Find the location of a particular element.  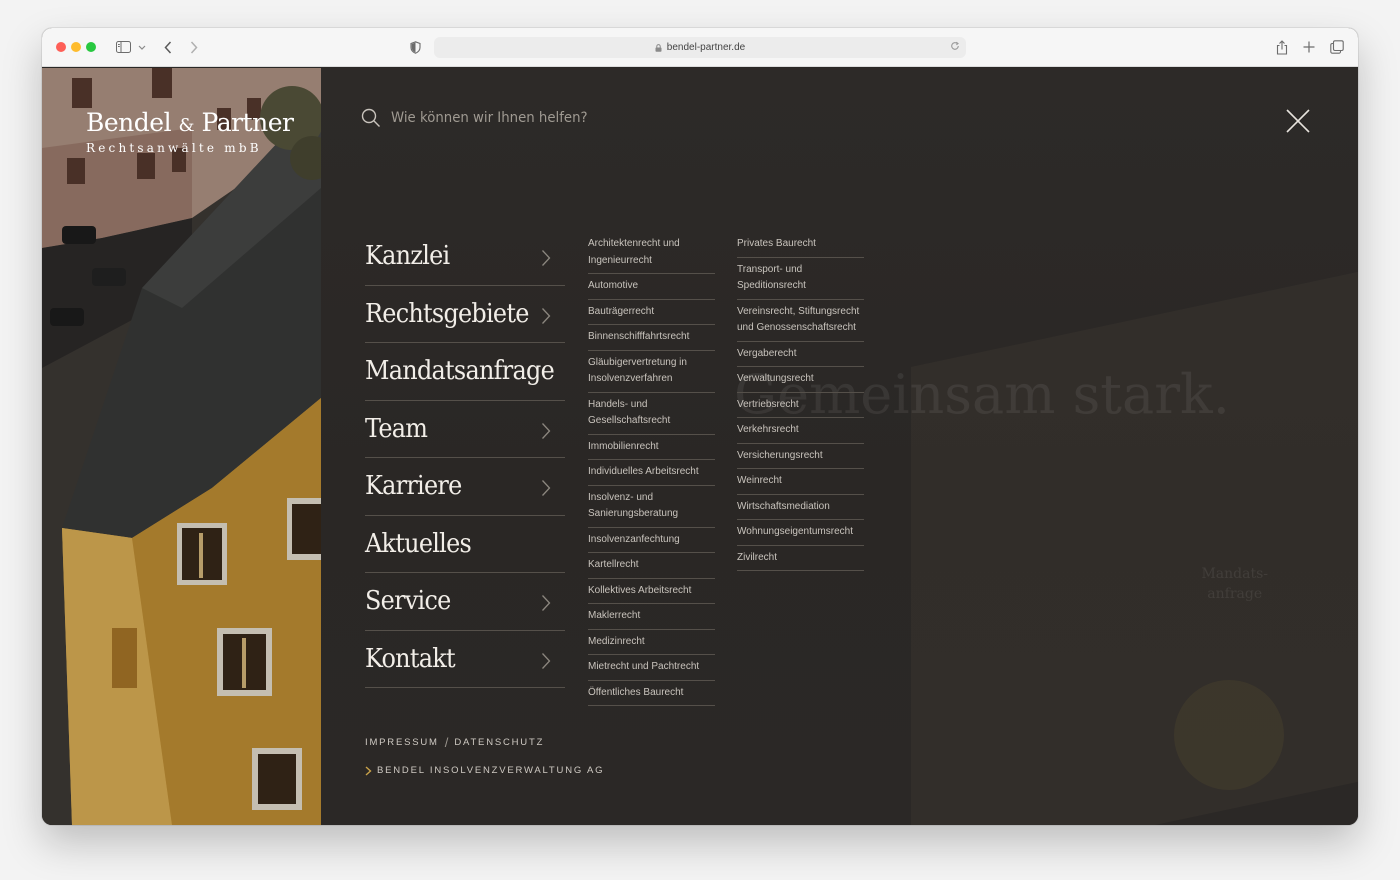

rechtsgebiet-link: Medizinrecht is located at coordinates (651, 642).